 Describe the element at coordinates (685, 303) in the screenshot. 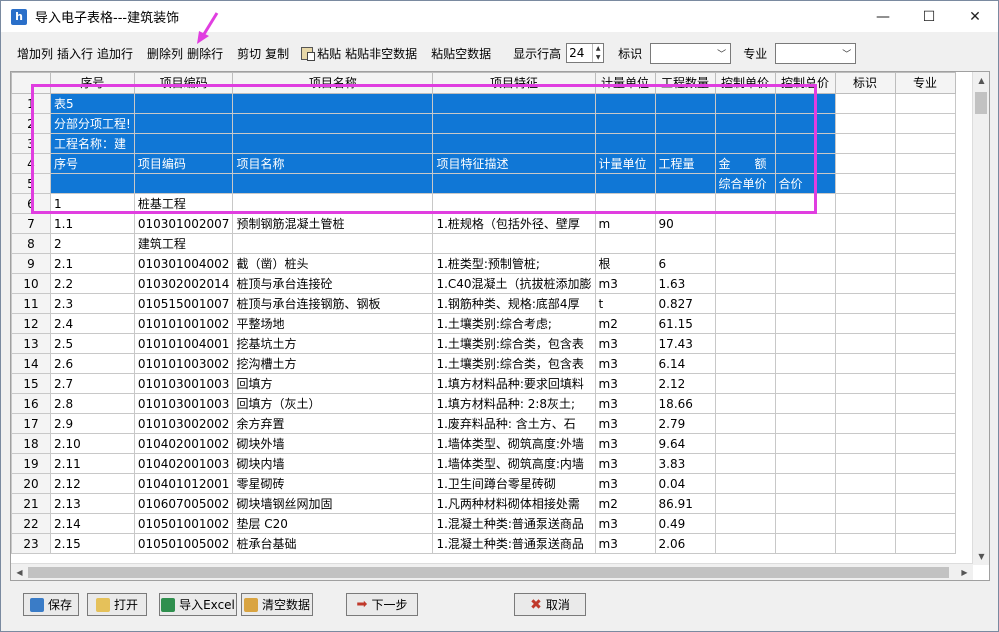

I see `grid-cell: 0.827` at that location.